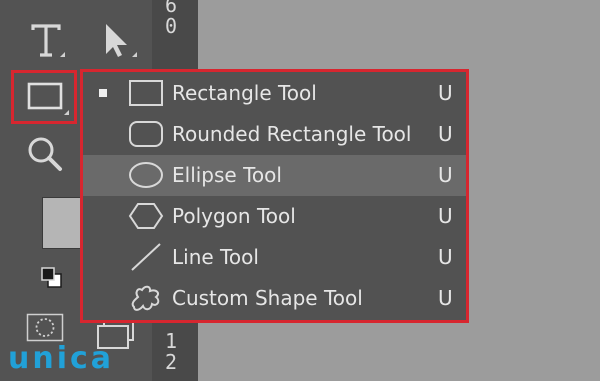 The height and width of the screenshot is (381, 600). Describe the element at coordinates (146, 257) in the screenshot. I see `line-icon` at that location.